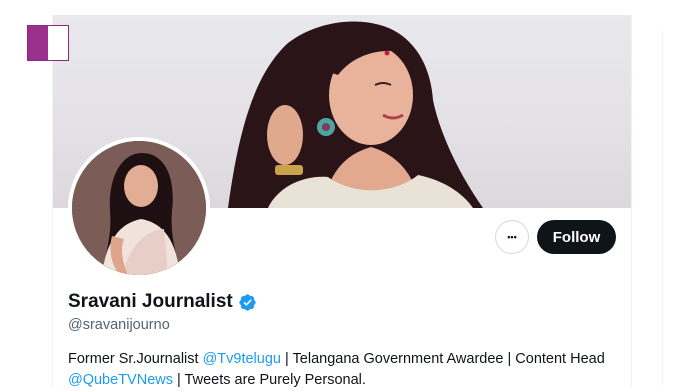 The image size is (696, 391). Describe the element at coordinates (150, 301) in the screenshot. I see `display-name: Sravani Journalist` at that location.